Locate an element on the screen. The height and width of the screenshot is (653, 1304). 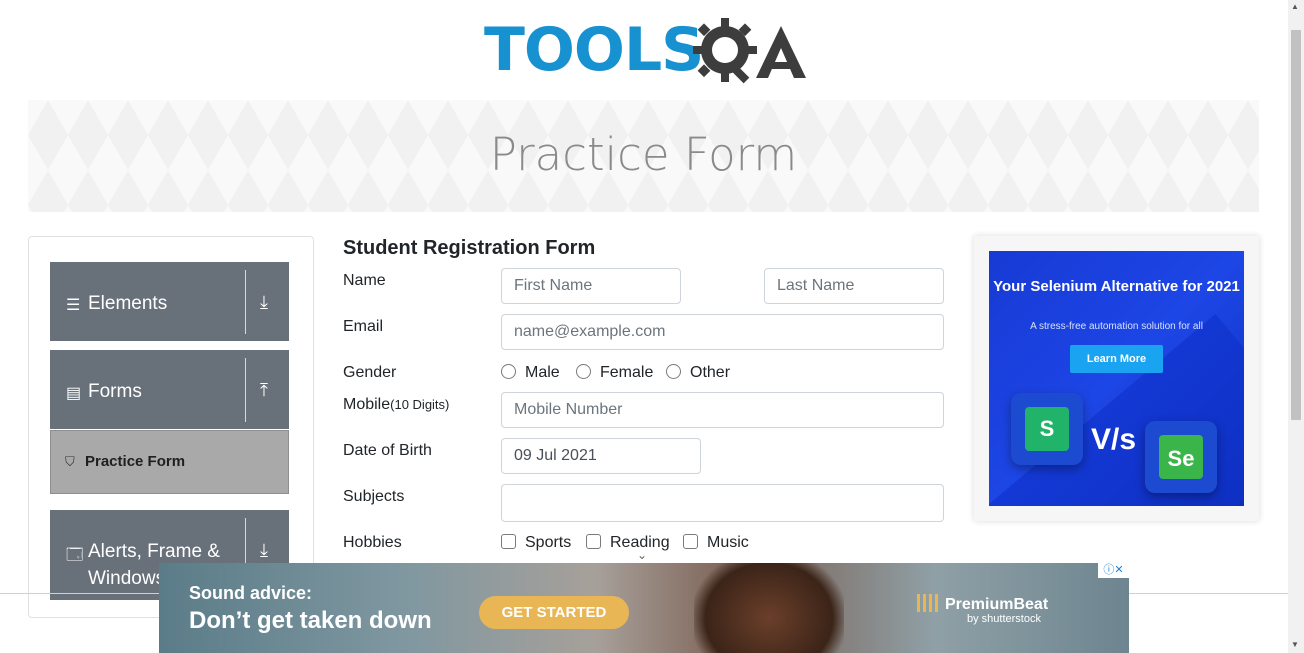
sidebar-group-label: Forms is located at coordinates (115, 391).